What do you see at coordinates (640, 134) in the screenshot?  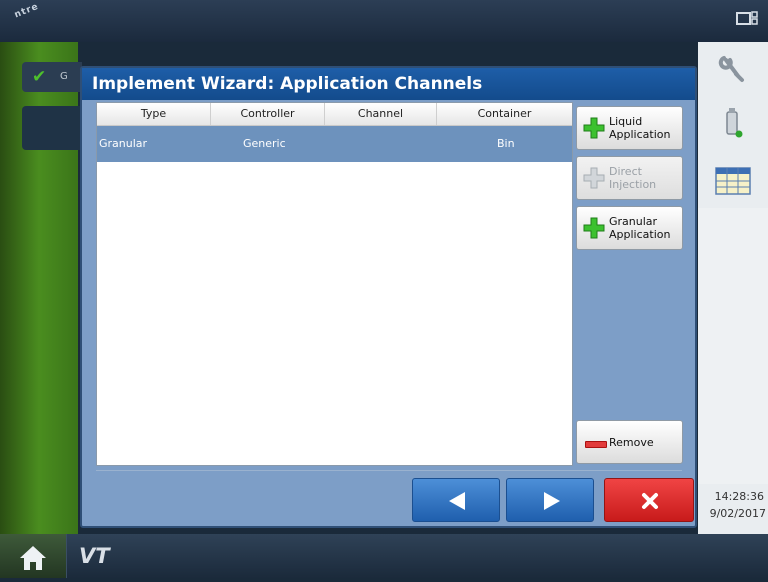 I see `liquid-line2: Application` at bounding box center [640, 134].